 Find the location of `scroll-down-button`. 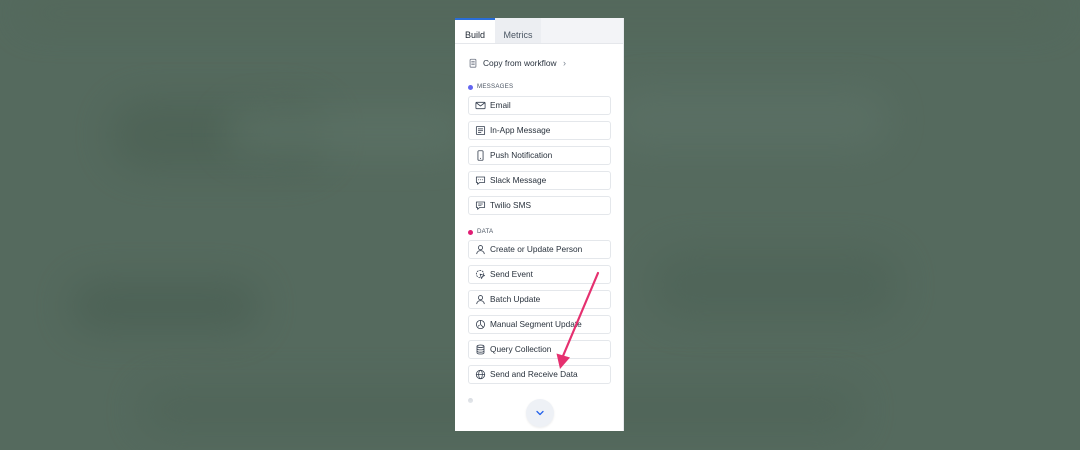

scroll-down-button is located at coordinates (540, 413).